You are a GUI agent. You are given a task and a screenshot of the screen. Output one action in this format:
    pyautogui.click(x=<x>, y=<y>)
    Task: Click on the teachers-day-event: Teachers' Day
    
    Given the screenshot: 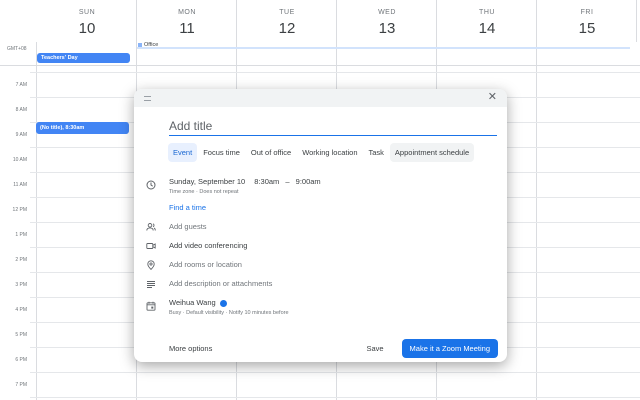 What is the action you would take?
    pyautogui.click(x=83, y=58)
    